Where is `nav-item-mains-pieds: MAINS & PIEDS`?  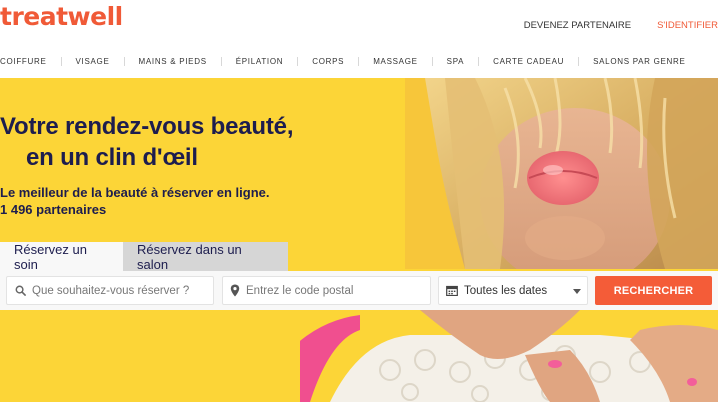 nav-item-mains-pieds: MAINS & PIEDS is located at coordinates (173, 61).